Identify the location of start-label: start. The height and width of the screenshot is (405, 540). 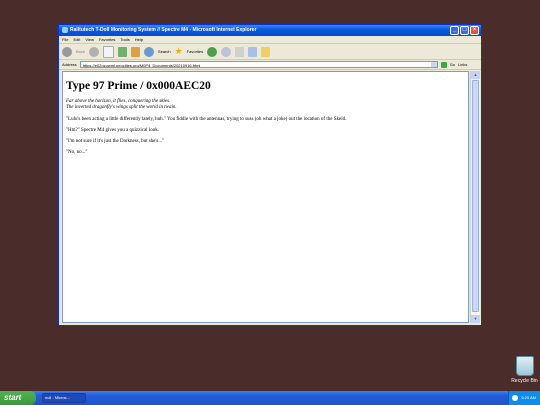
(13, 397).